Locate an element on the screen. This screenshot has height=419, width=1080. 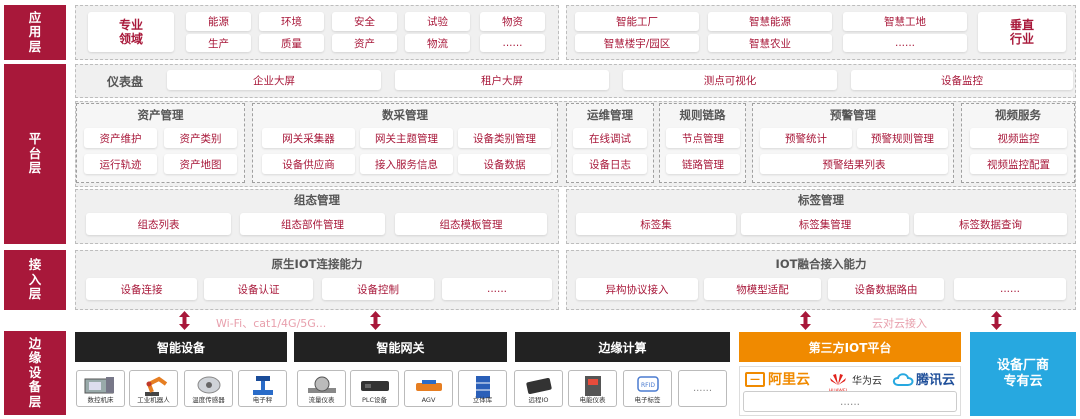
edge-compute-bar: 边缘计算 is located at coordinates (622, 347).